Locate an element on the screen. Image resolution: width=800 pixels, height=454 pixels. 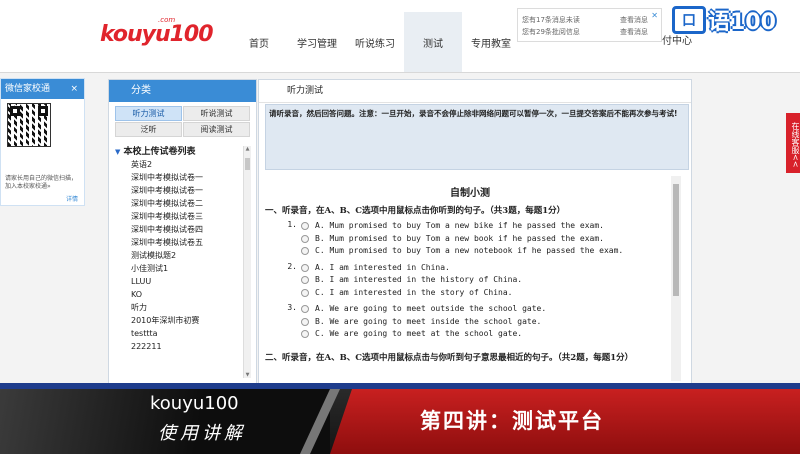
notification-popup: 您有17条消息未读 查看消息 您有29条批阅信息 查看消息 ✕ is located at coordinates (589, 25).